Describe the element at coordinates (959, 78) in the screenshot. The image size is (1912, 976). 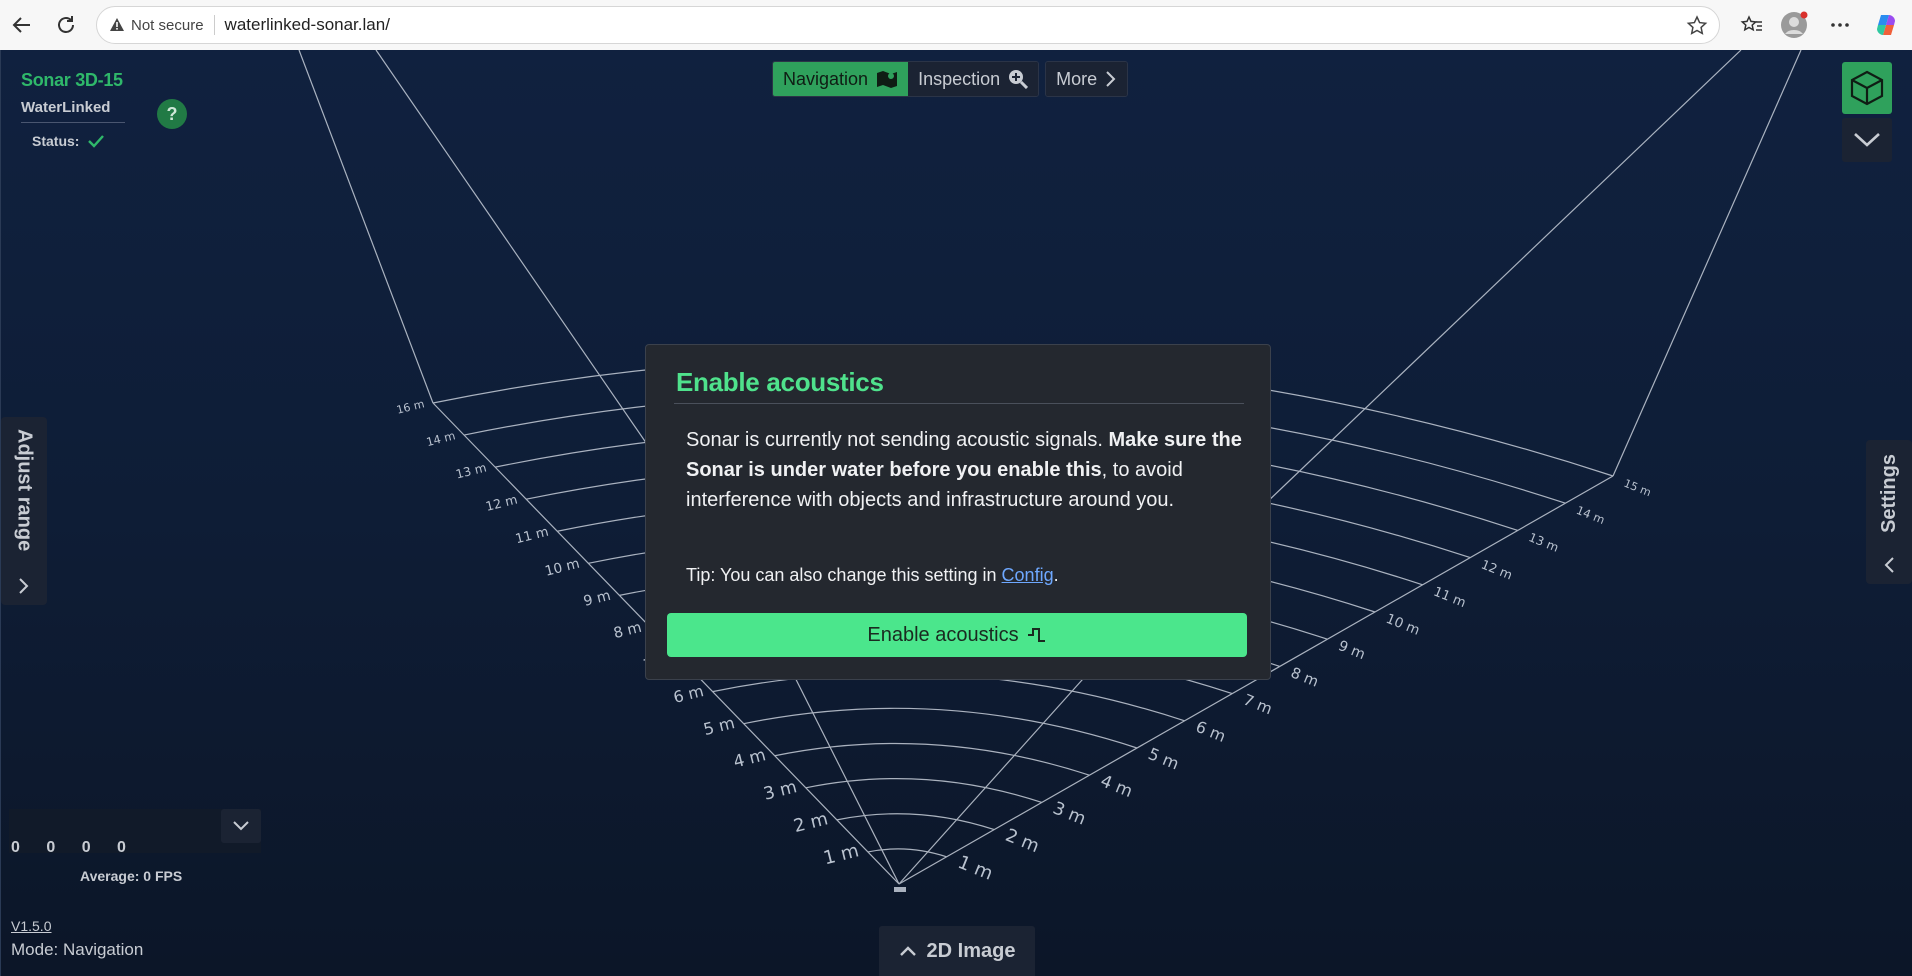
I see `tab-inspection-label: Inspection` at that location.